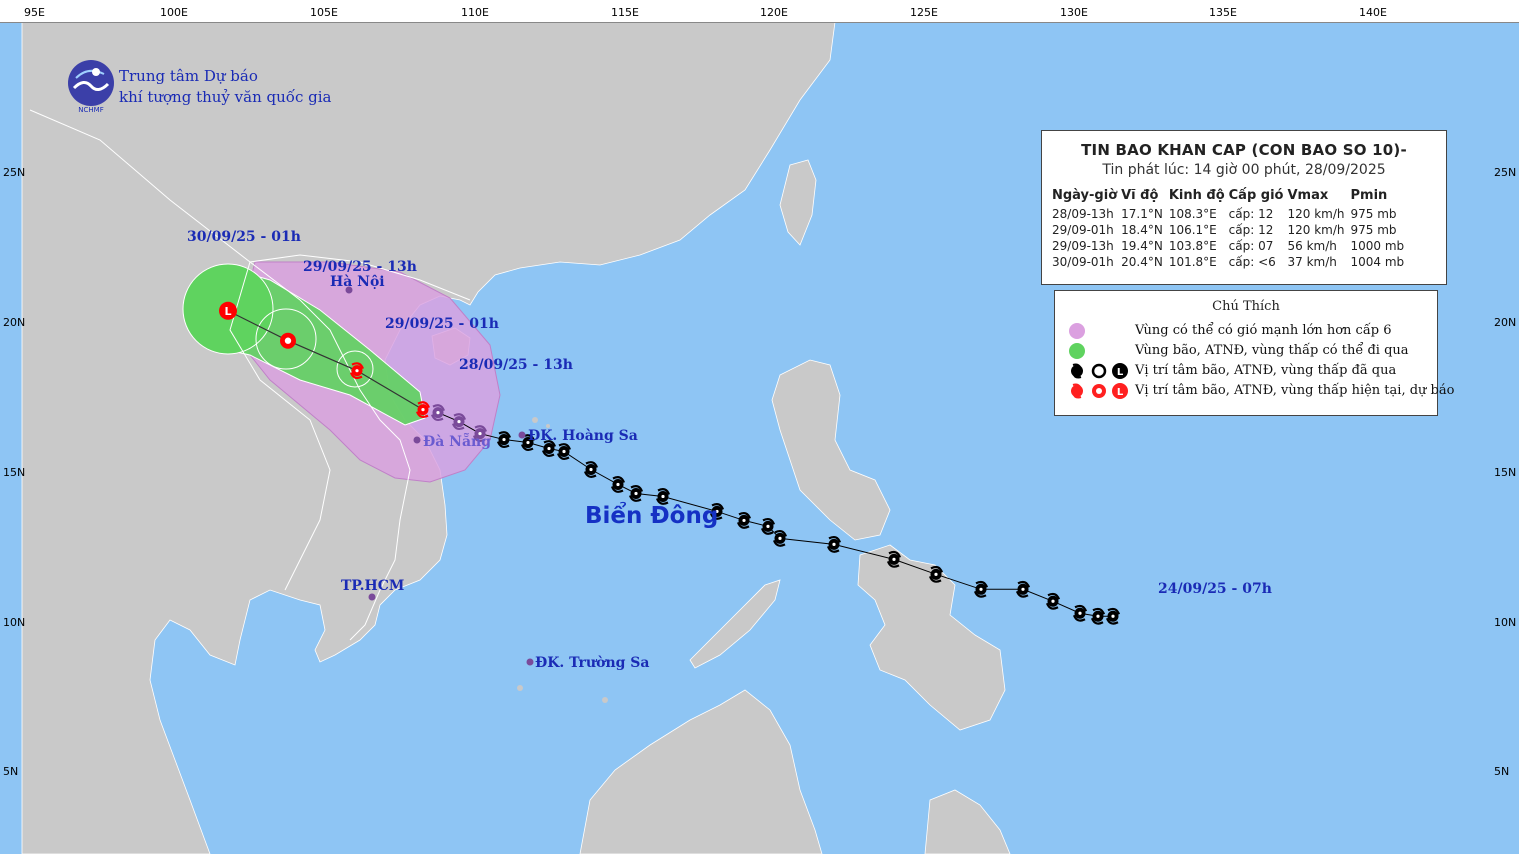  Describe the element at coordinates (1263, 330) in the screenshot. I see `legend-item-label: Vùng có thể có gió mạnh lớn hơn cấp 6` at that location.